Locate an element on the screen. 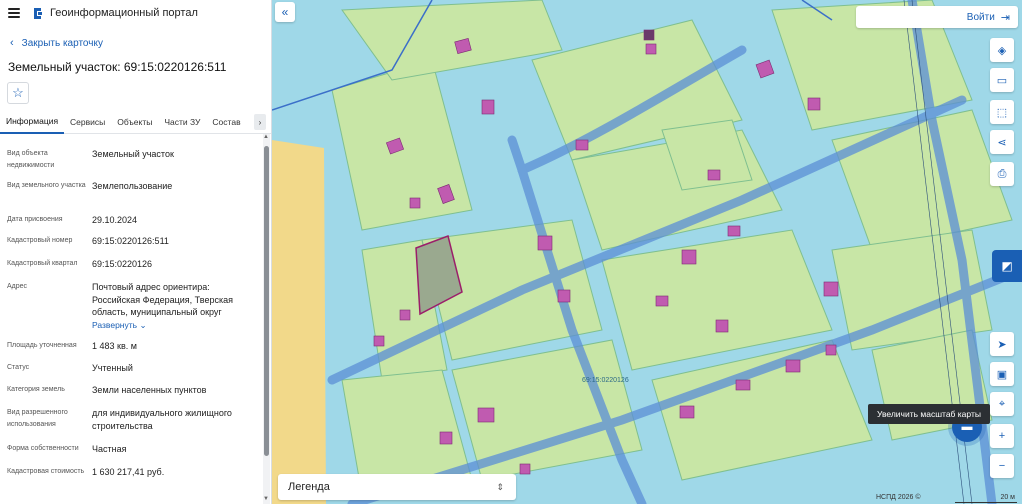 The width and height of the screenshot is (1022, 504). star-icon: ☆ is located at coordinates (18, 92).